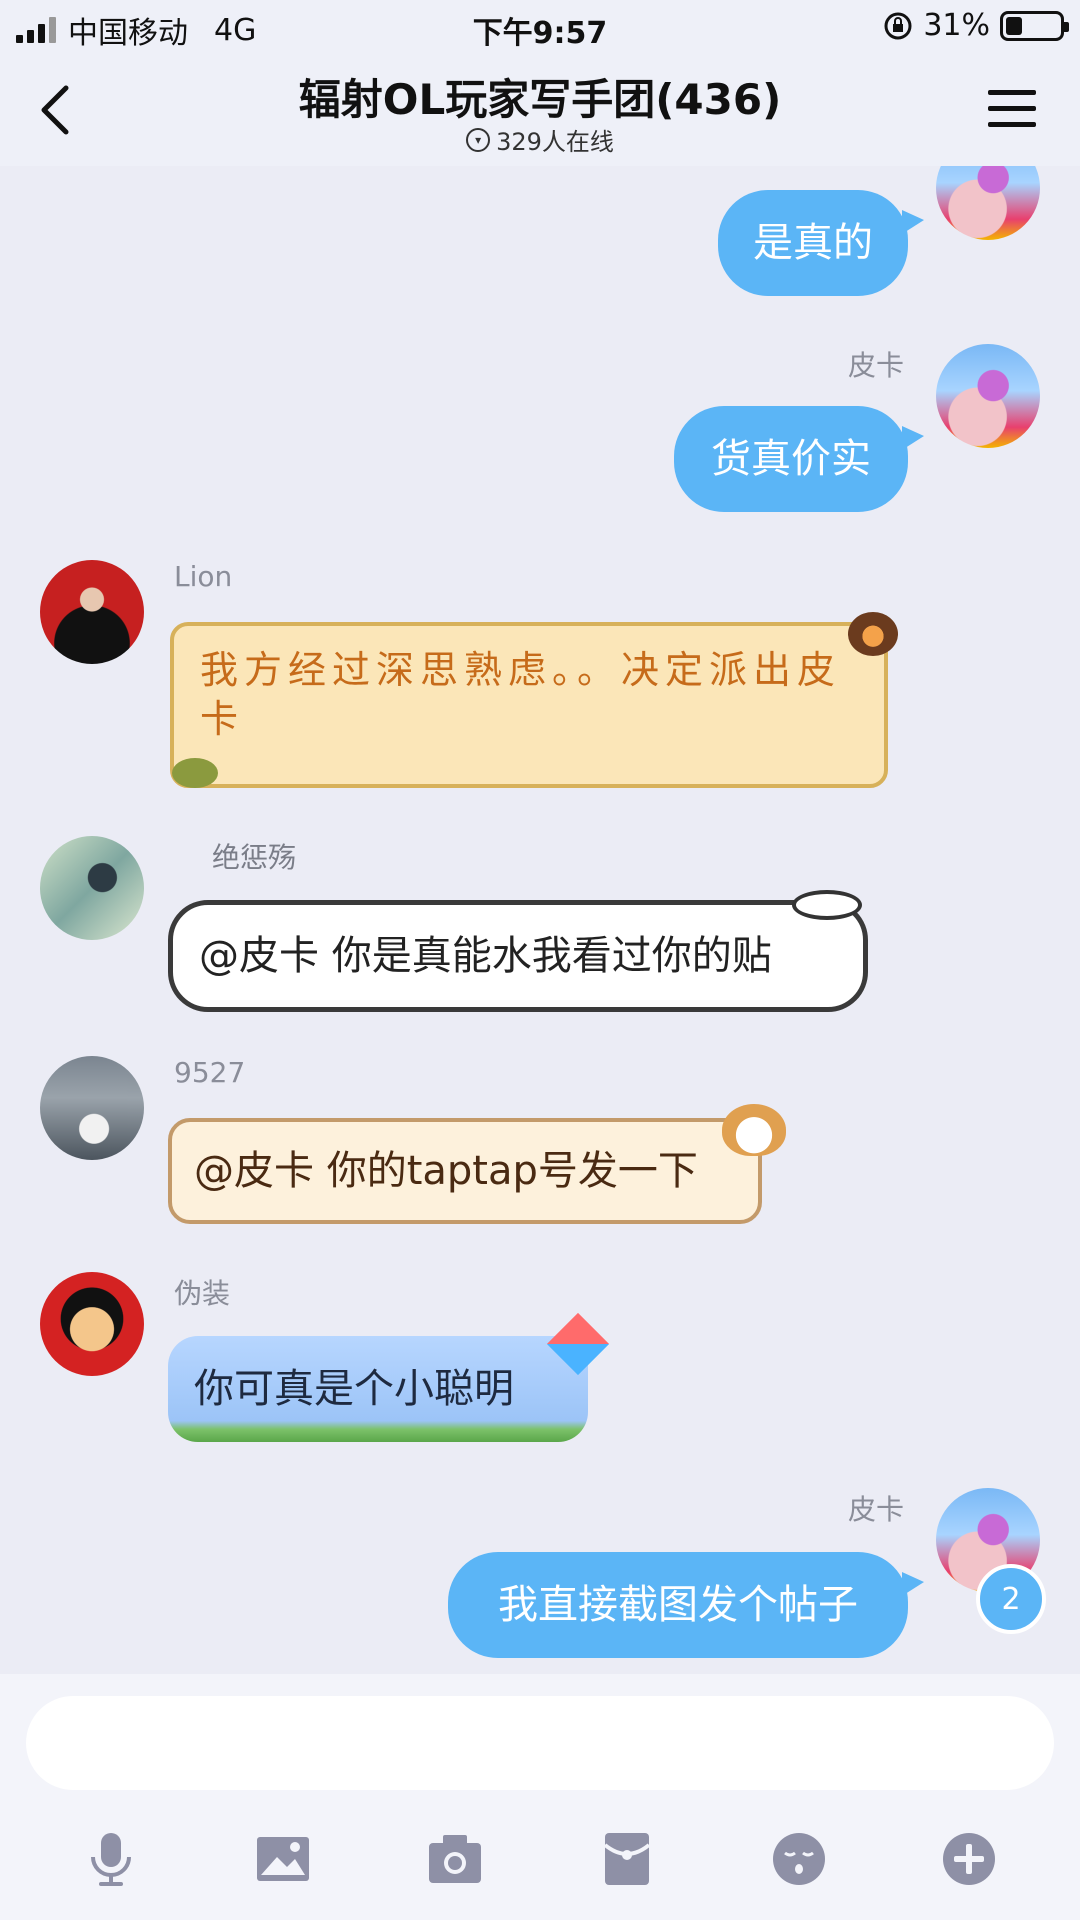  I want to click on sender-name: 伪装, so click(202, 1293).